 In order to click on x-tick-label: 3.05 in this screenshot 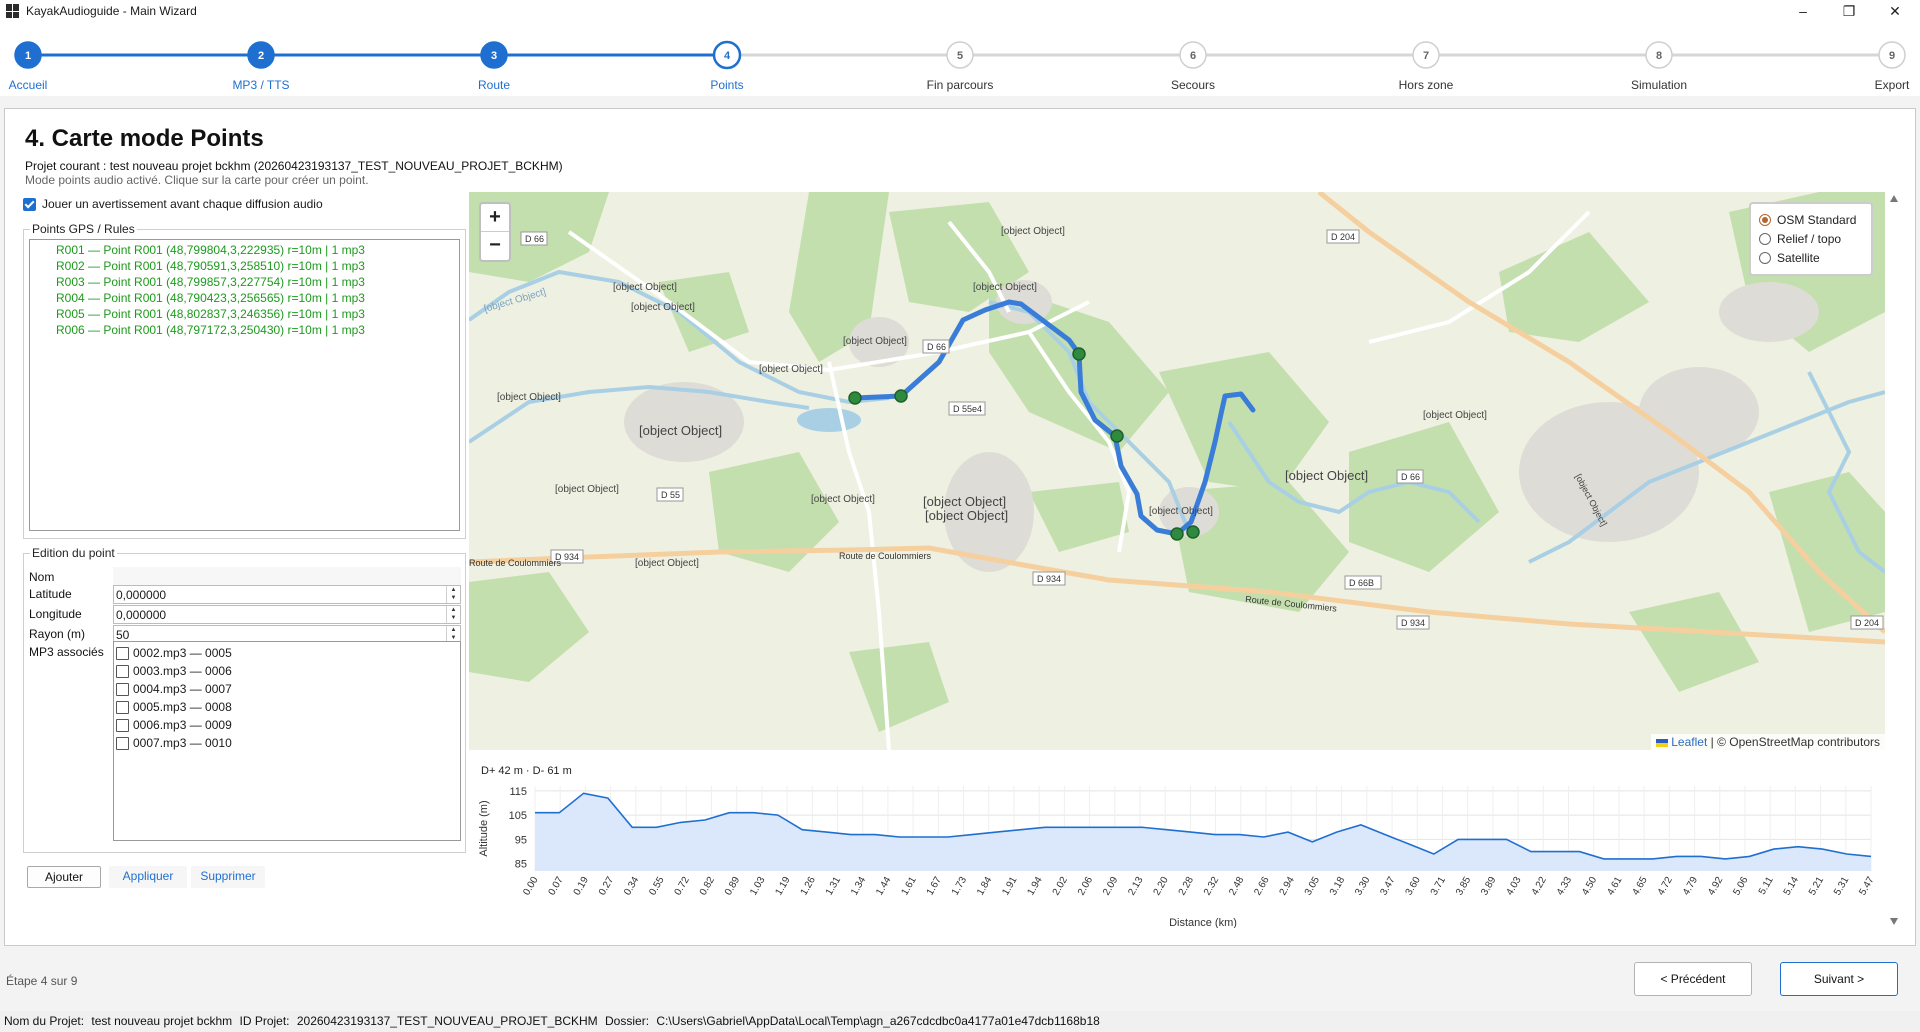, I will do `click(1312, 886)`.